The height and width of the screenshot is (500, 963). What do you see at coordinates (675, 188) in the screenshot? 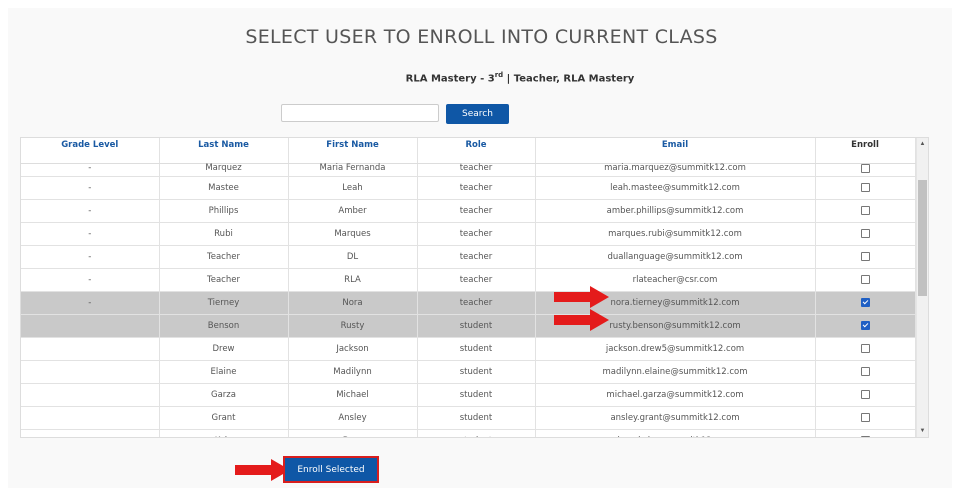
I see `cell-email: leah.mastee@summitk12.com` at bounding box center [675, 188].